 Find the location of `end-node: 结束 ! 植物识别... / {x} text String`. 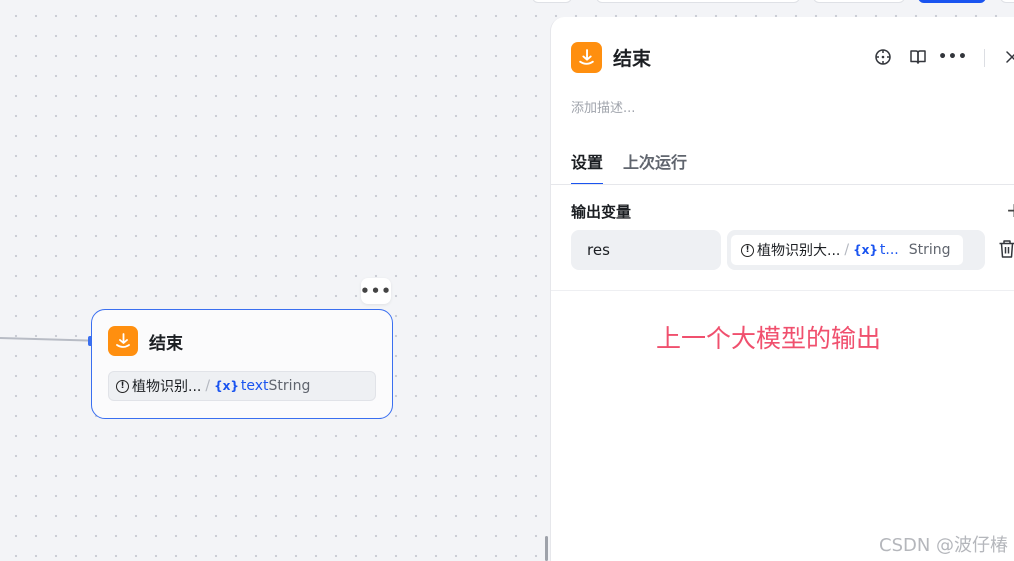

end-node: 结束 ! 植物识别... / {x} text String is located at coordinates (242, 364).